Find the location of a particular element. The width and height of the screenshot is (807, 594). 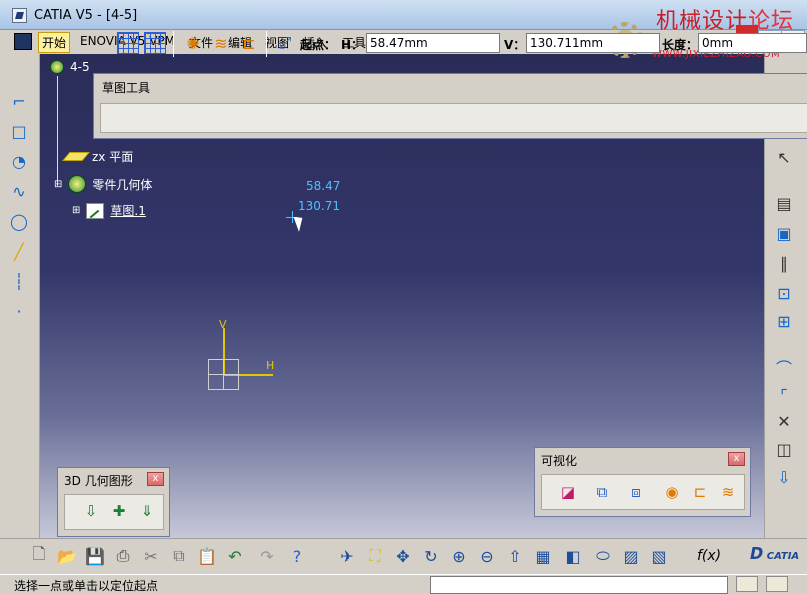

multi-view-icon: ▦ is located at coordinates (543, 556).